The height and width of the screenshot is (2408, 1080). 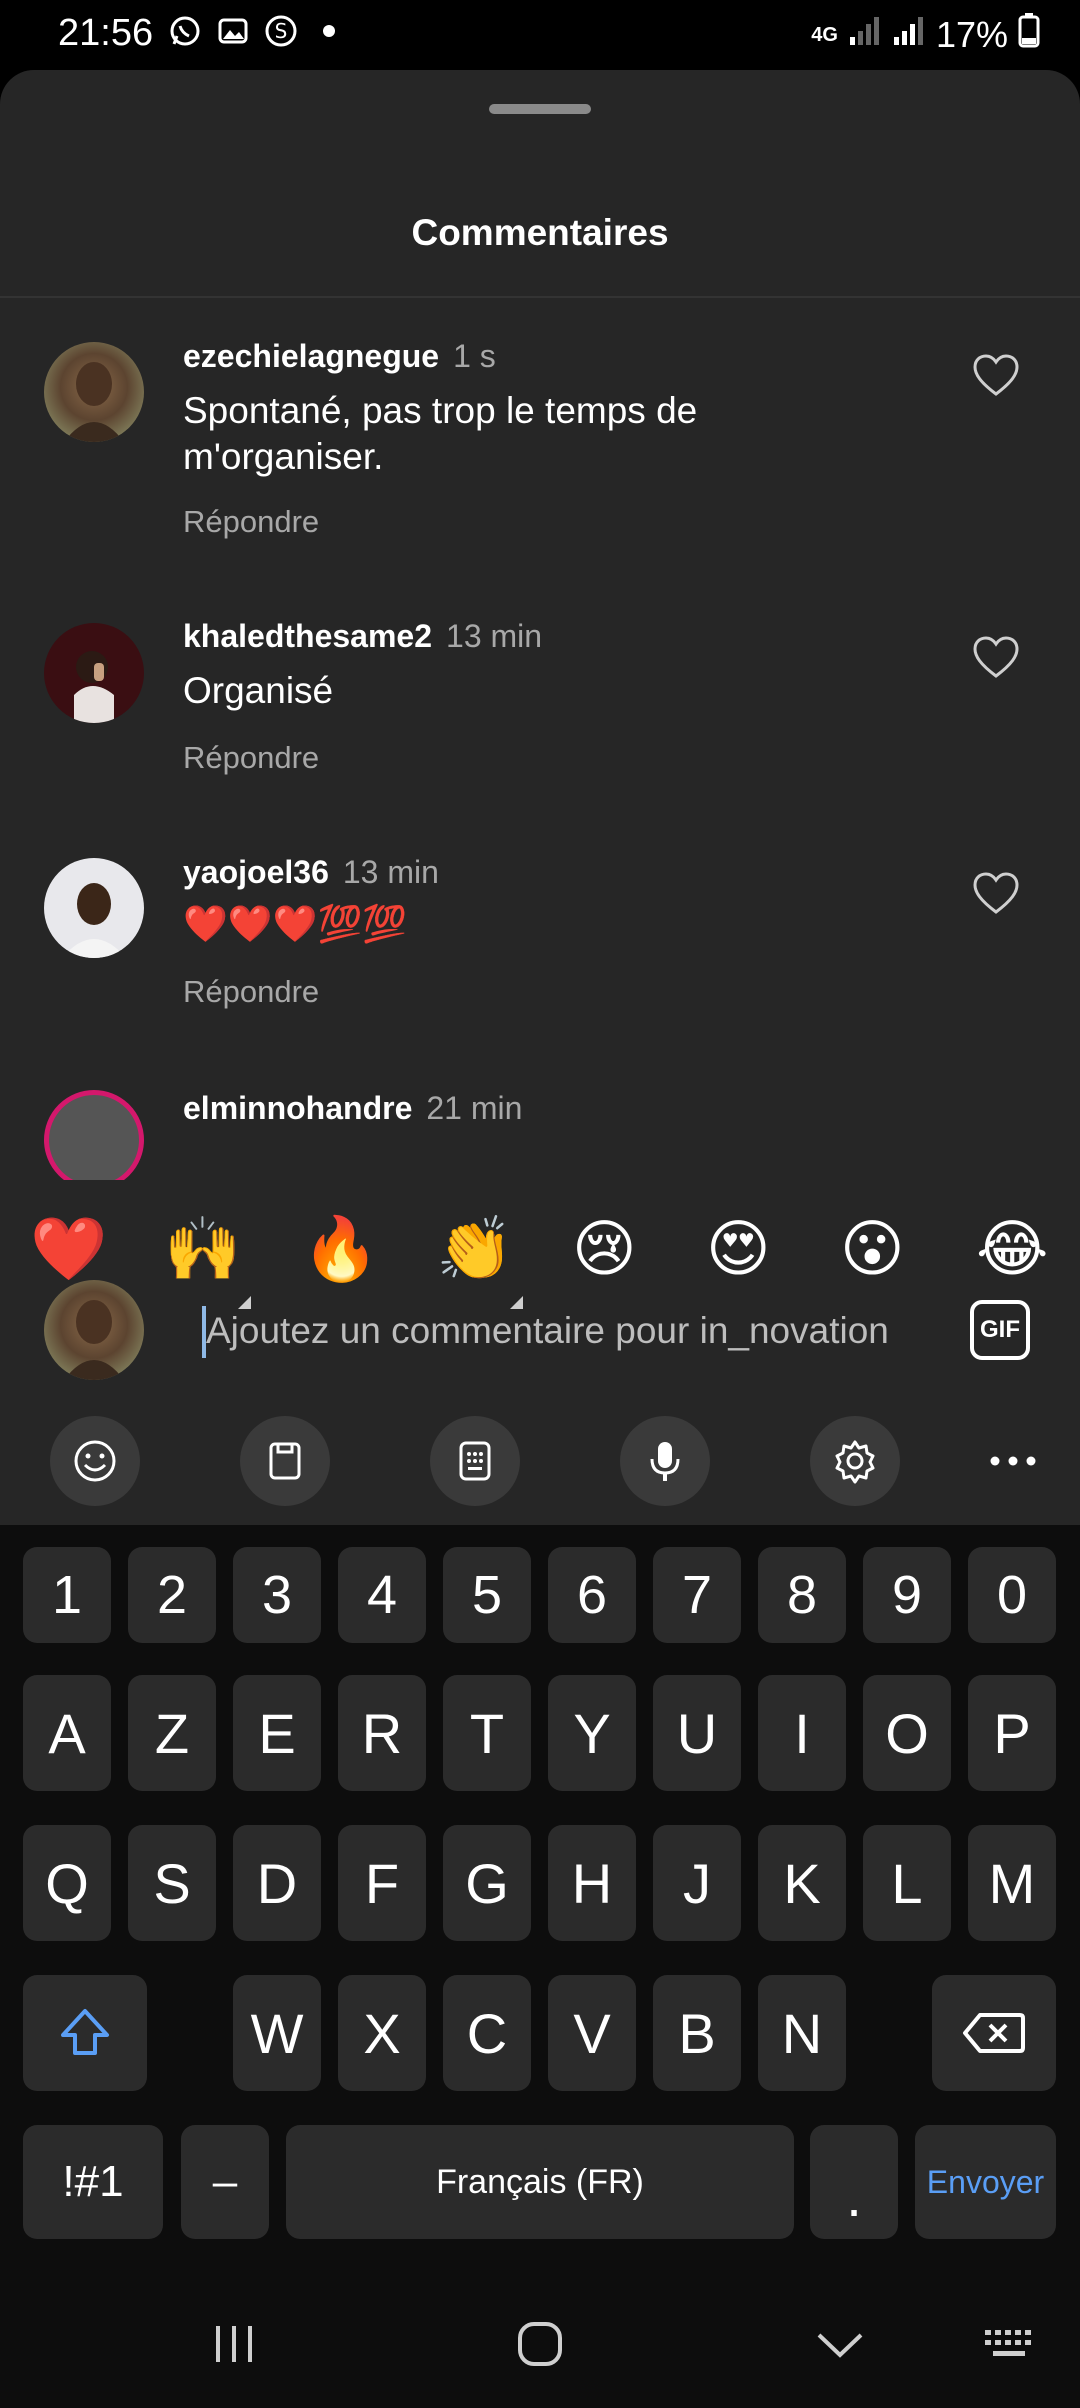 I want to click on comment-input-row: GIF, so click(x=540, y=1330).